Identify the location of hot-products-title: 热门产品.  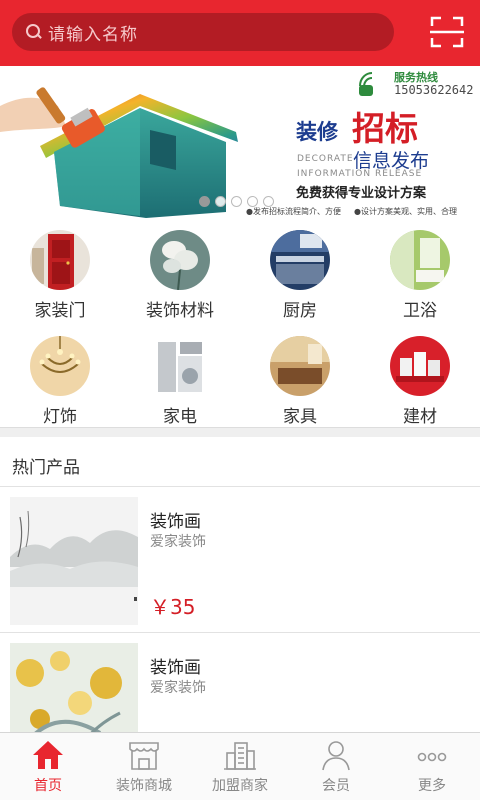
(46, 468).